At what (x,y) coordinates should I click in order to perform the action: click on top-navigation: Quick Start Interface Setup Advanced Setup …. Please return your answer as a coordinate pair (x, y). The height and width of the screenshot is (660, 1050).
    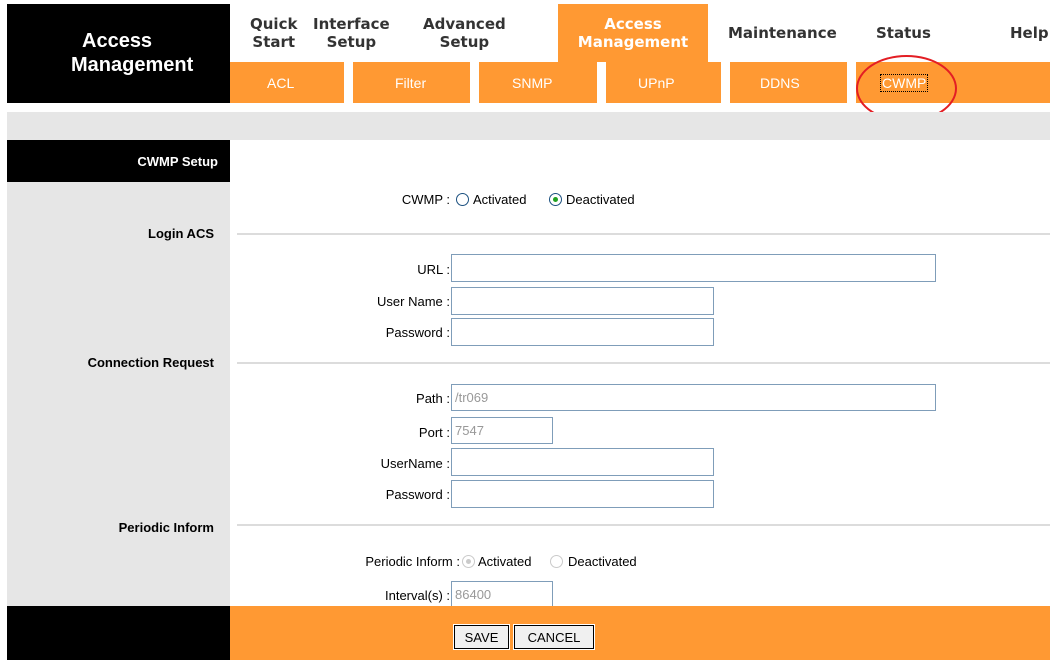
    Looking at the image, I should click on (640, 33).